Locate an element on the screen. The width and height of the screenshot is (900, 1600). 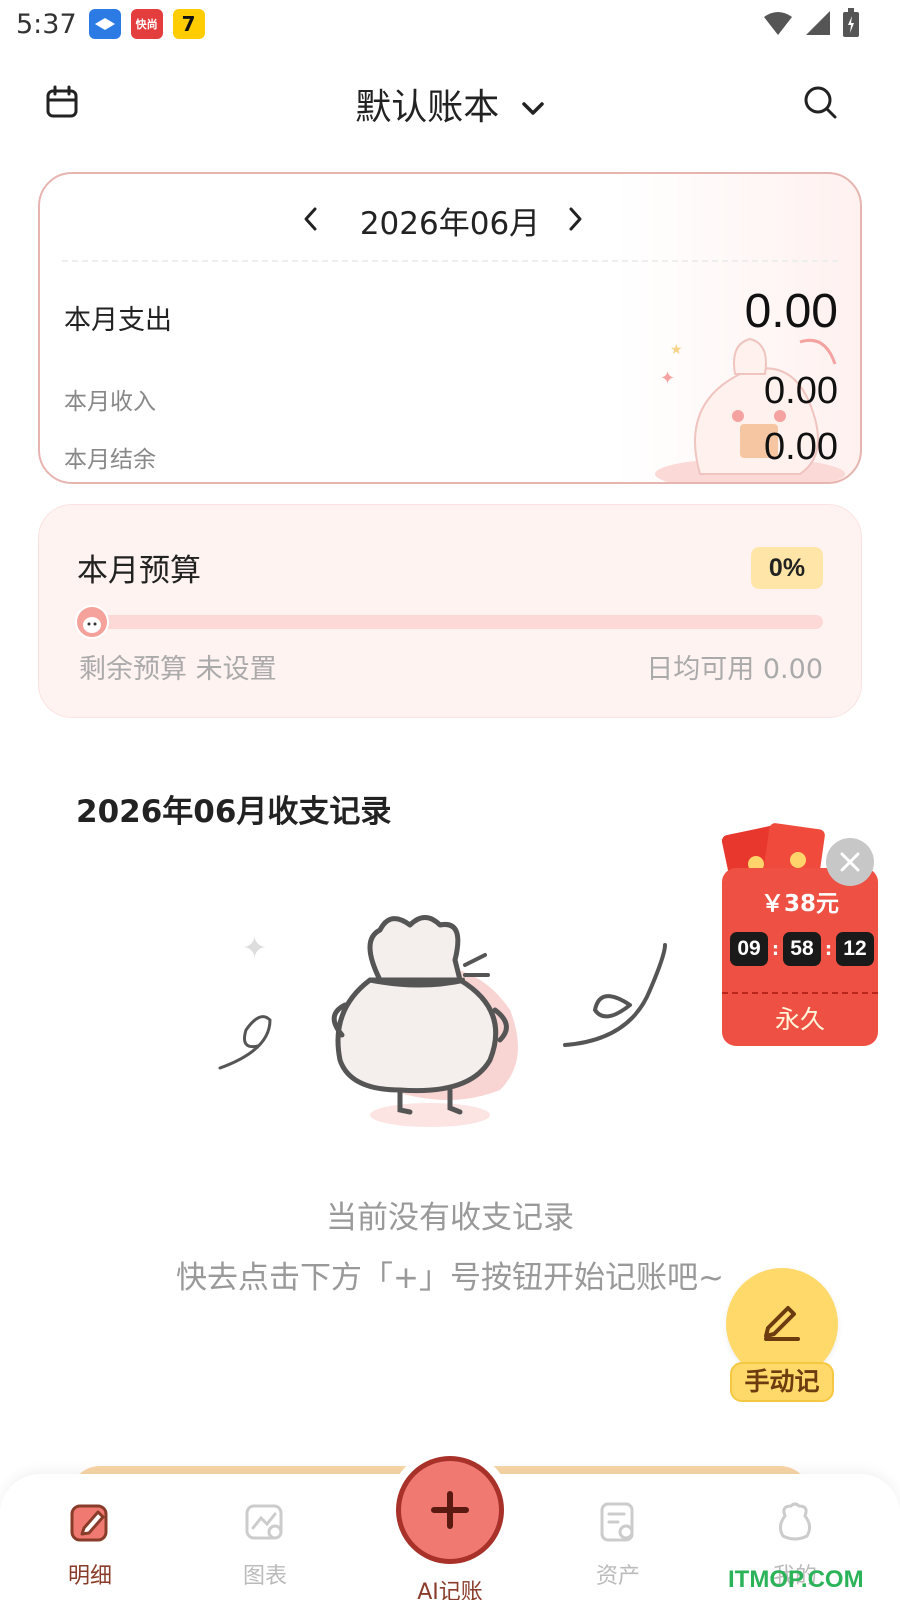
budget-percent-badge: 0% is located at coordinates (787, 568).